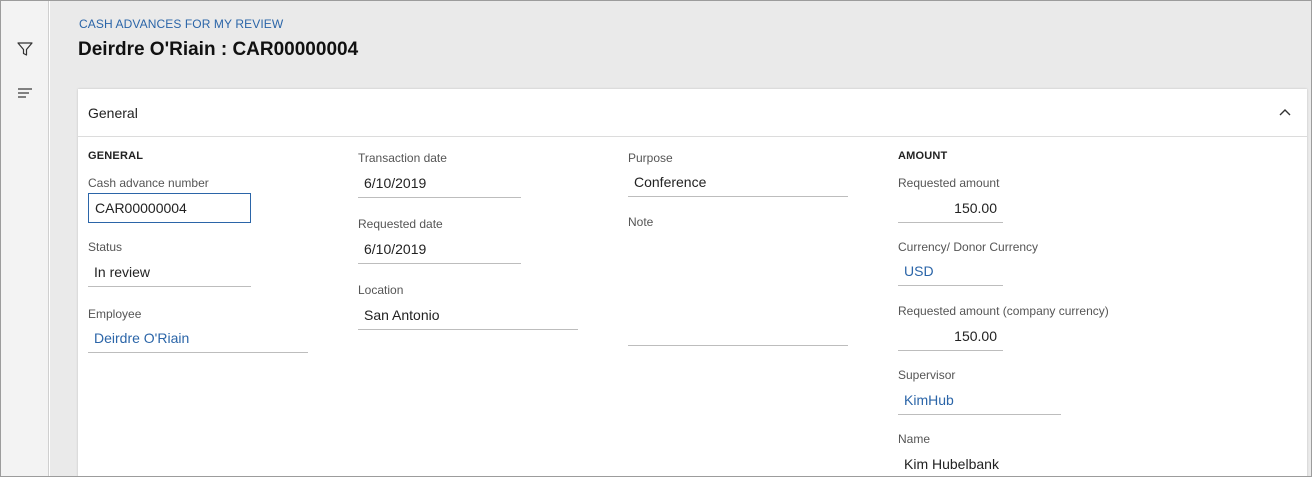 This screenshot has height=477, width=1312. Describe the element at coordinates (25, 49) in the screenshot. I see `filter-icon` at that location.